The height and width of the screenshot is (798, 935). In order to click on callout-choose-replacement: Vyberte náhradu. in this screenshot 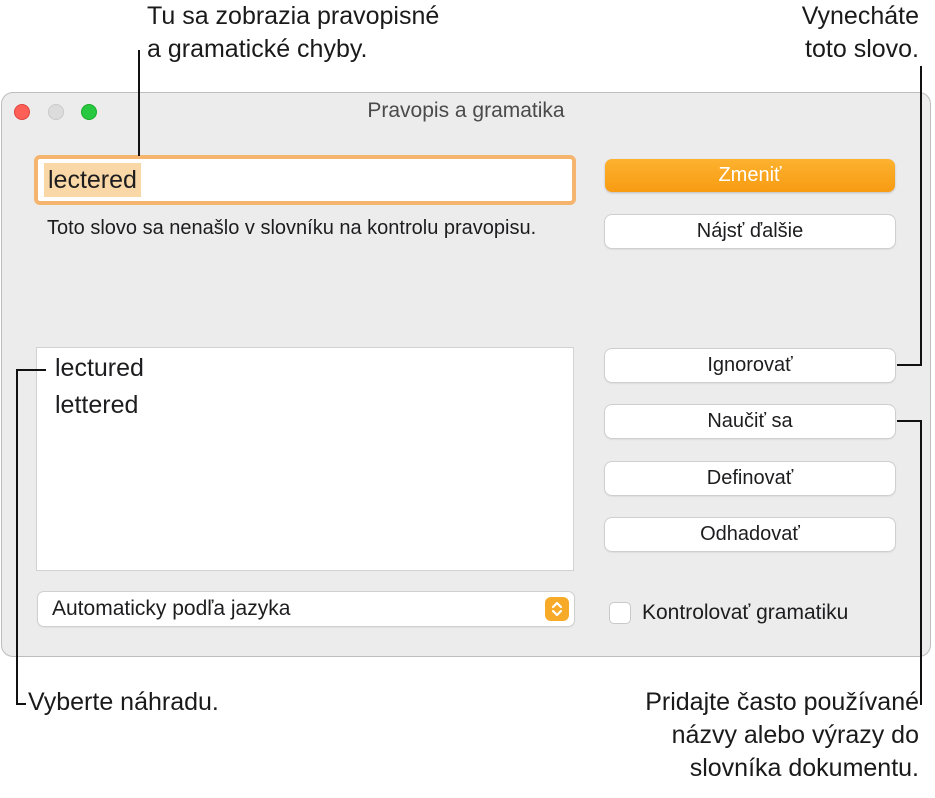, I will do `click(123, 702)`.